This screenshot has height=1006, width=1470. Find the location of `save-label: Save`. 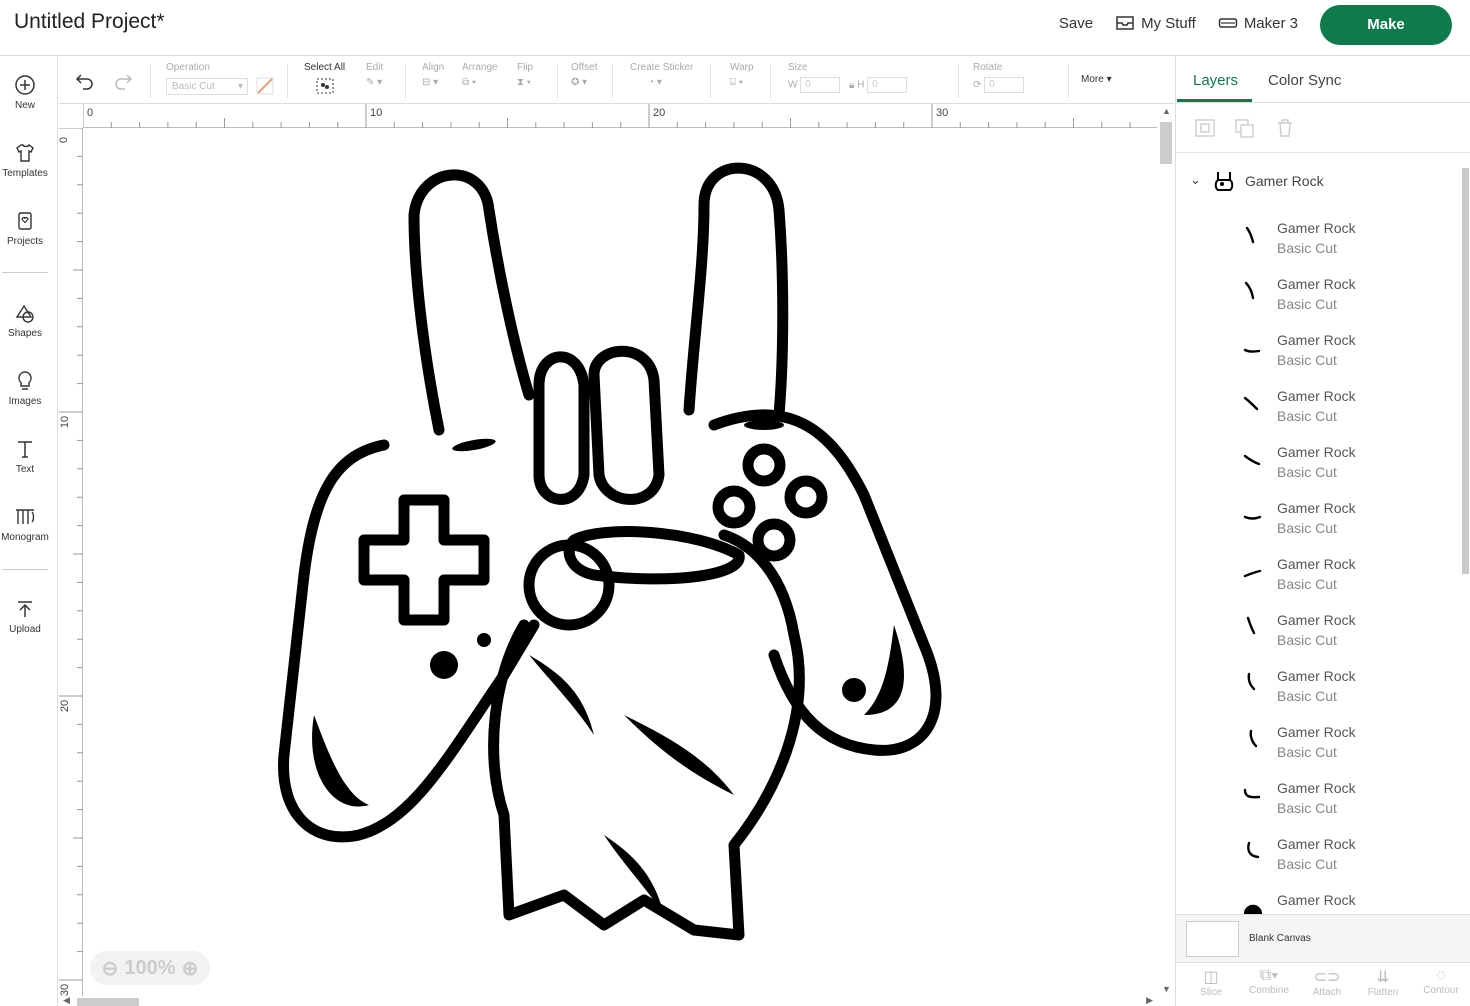

save-label: Save is located at coordinates (1076, 23).